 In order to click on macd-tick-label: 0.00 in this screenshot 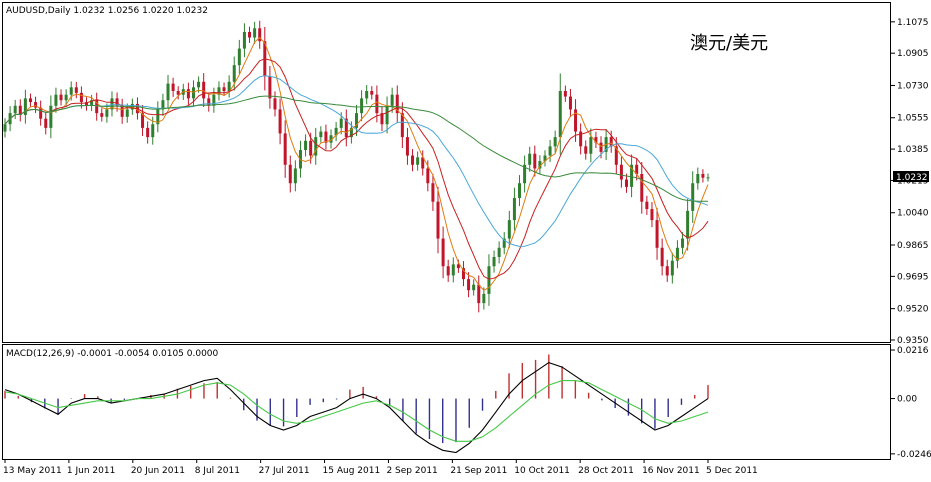, I will do `click(907, 400)`.